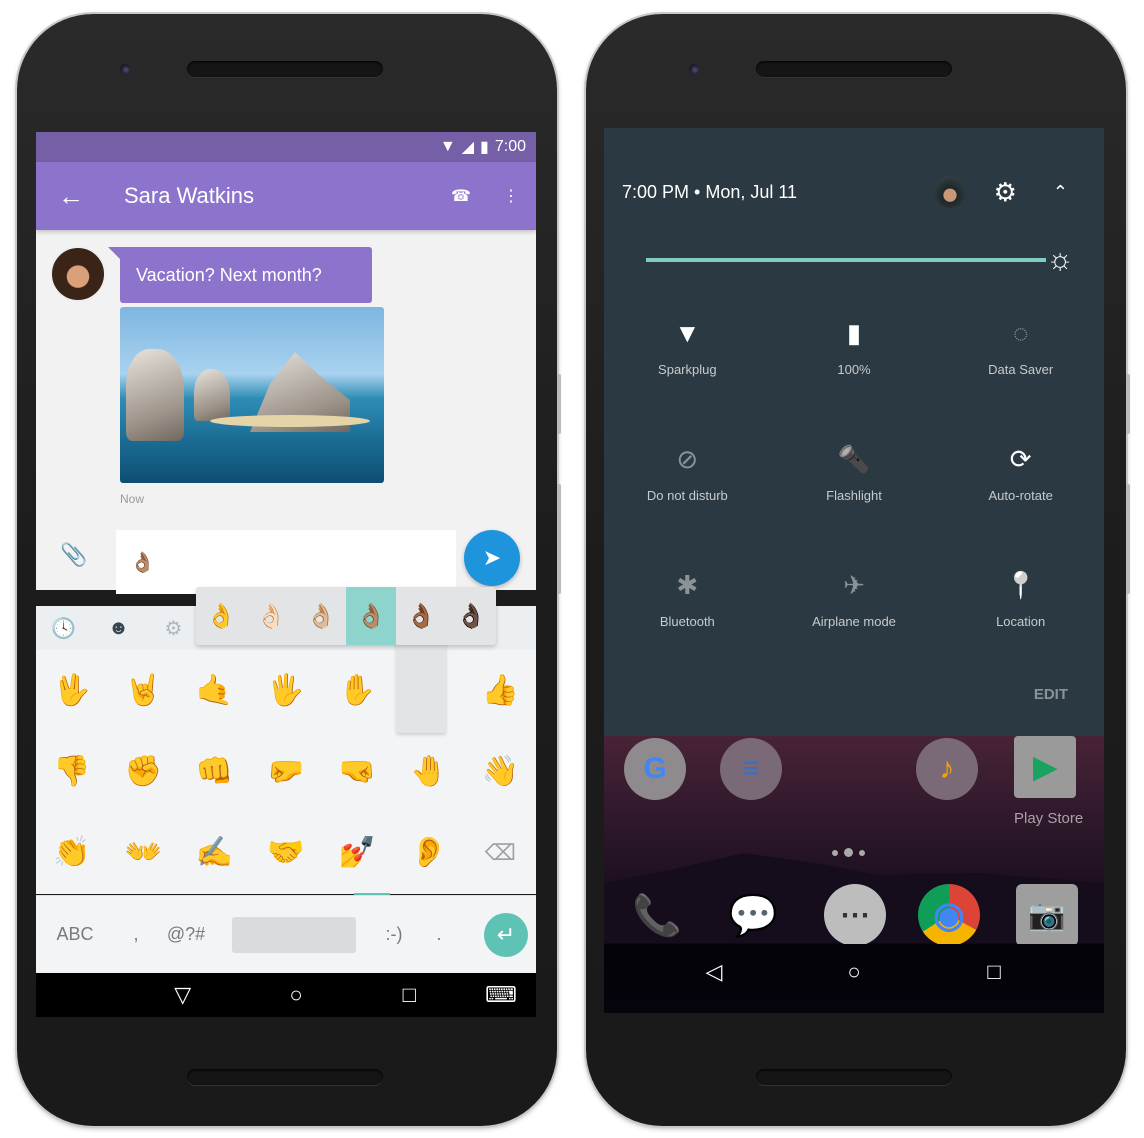  I want to click on emoji-grid: 🖖 🤘 🤙 🖐 ✋ 👍 👎 ✊ 👊 🤛 🤜 🤚 👋 👏 👐 ✍ 🤝 💅 👂 ⌫, so click(286, 772).